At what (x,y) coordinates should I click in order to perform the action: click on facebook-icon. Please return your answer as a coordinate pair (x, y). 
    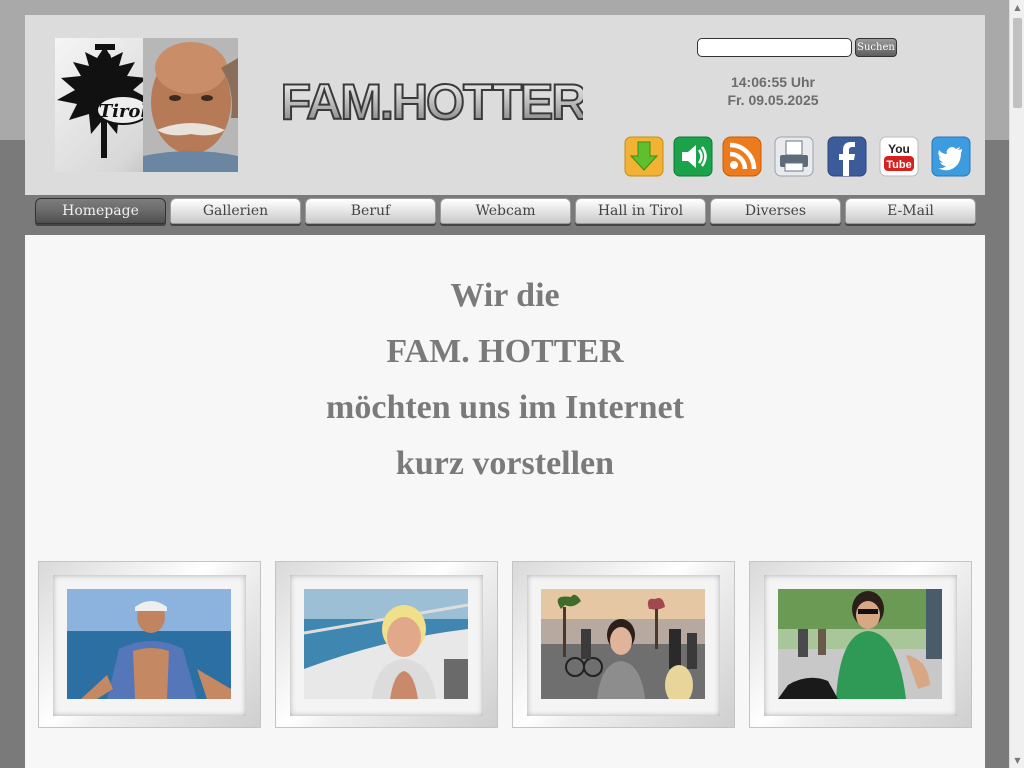
    Looking at the image, I should click on (847, 156).